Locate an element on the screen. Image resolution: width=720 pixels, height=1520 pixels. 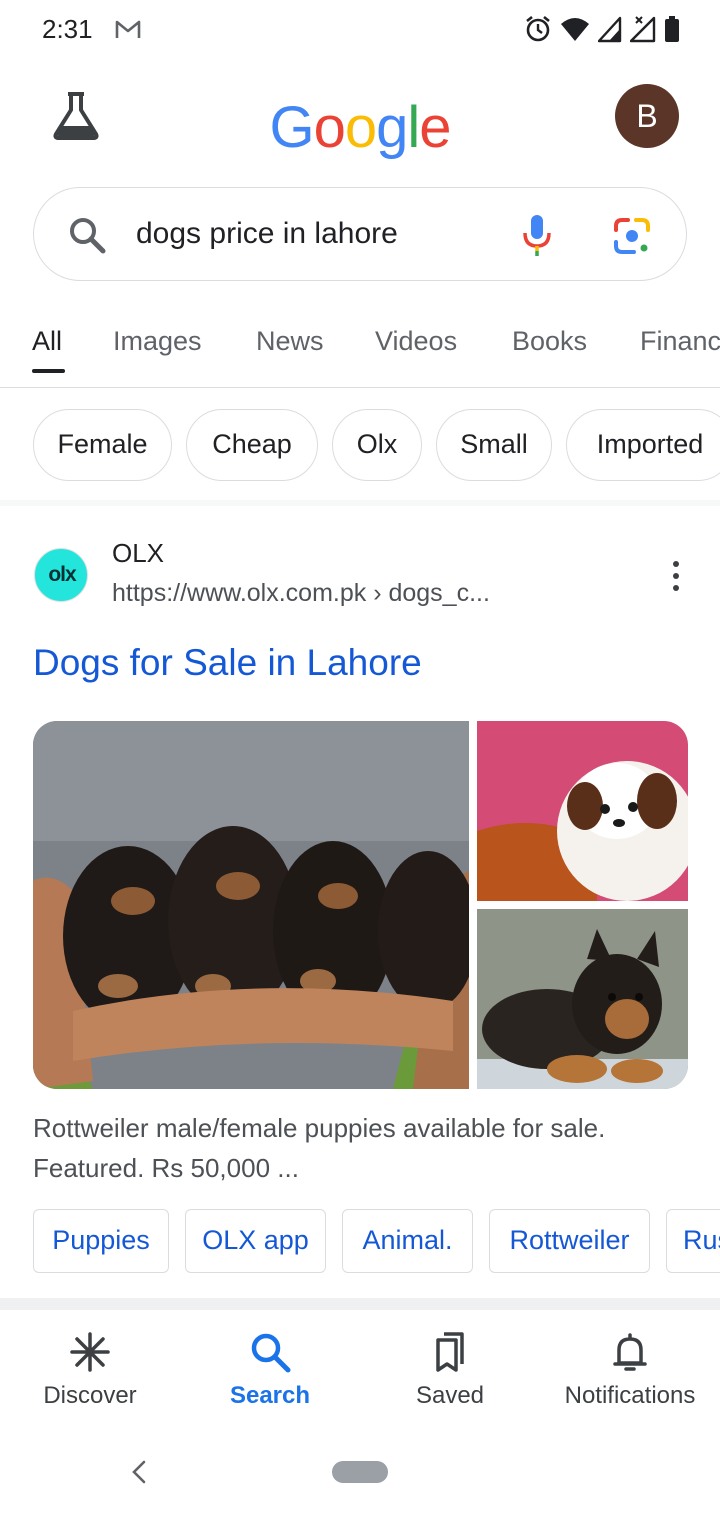
related-chip-olx-app: OLX app is located at coordinates (255, 1241).